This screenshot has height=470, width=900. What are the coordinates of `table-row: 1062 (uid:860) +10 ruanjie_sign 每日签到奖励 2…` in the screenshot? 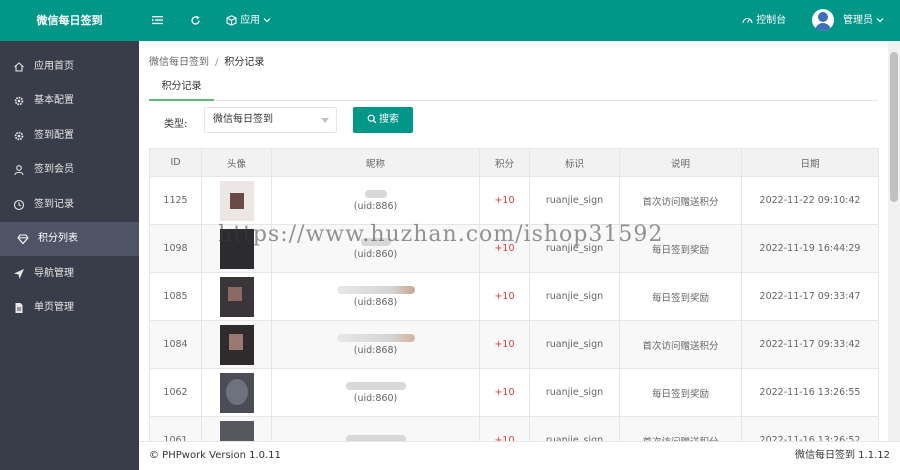 It's located at (514, 392).